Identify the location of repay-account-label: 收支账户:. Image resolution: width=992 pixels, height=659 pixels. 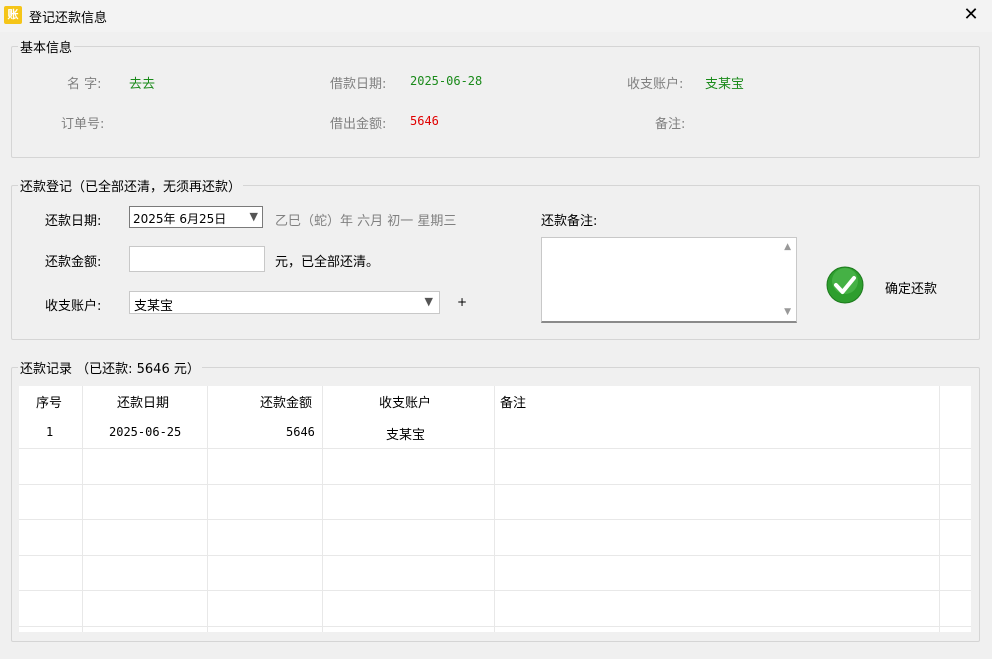
(73, 306).